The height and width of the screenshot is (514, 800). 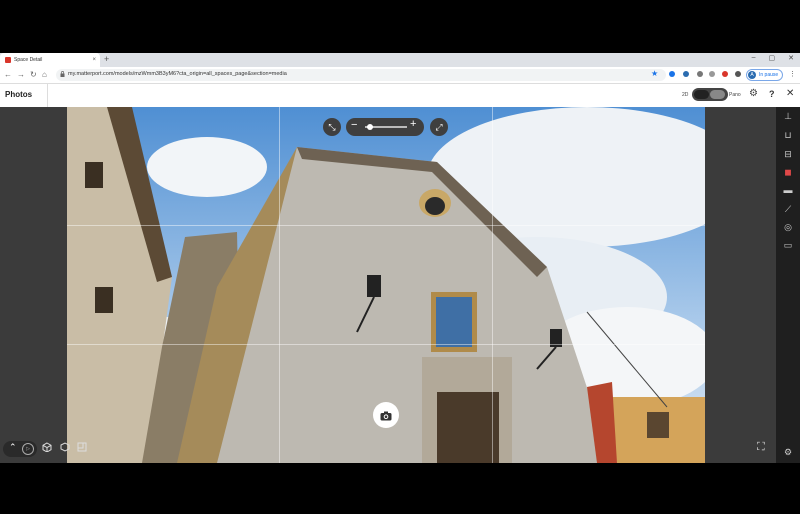 I want to click on tool-settings-icon: ⚙, so click(x=788, y=452).